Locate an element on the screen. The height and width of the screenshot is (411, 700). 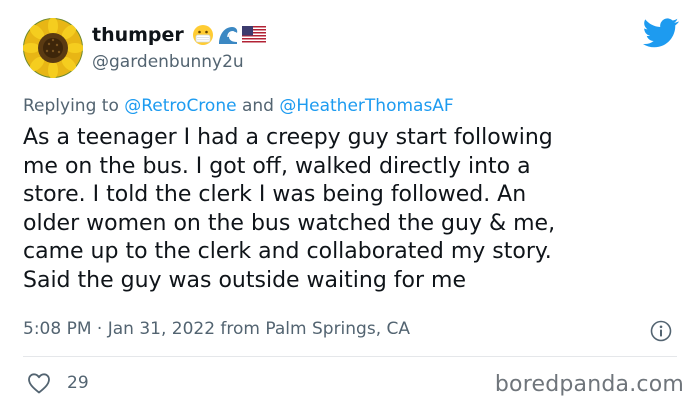
info-icon is located at coordinates (661, 331).